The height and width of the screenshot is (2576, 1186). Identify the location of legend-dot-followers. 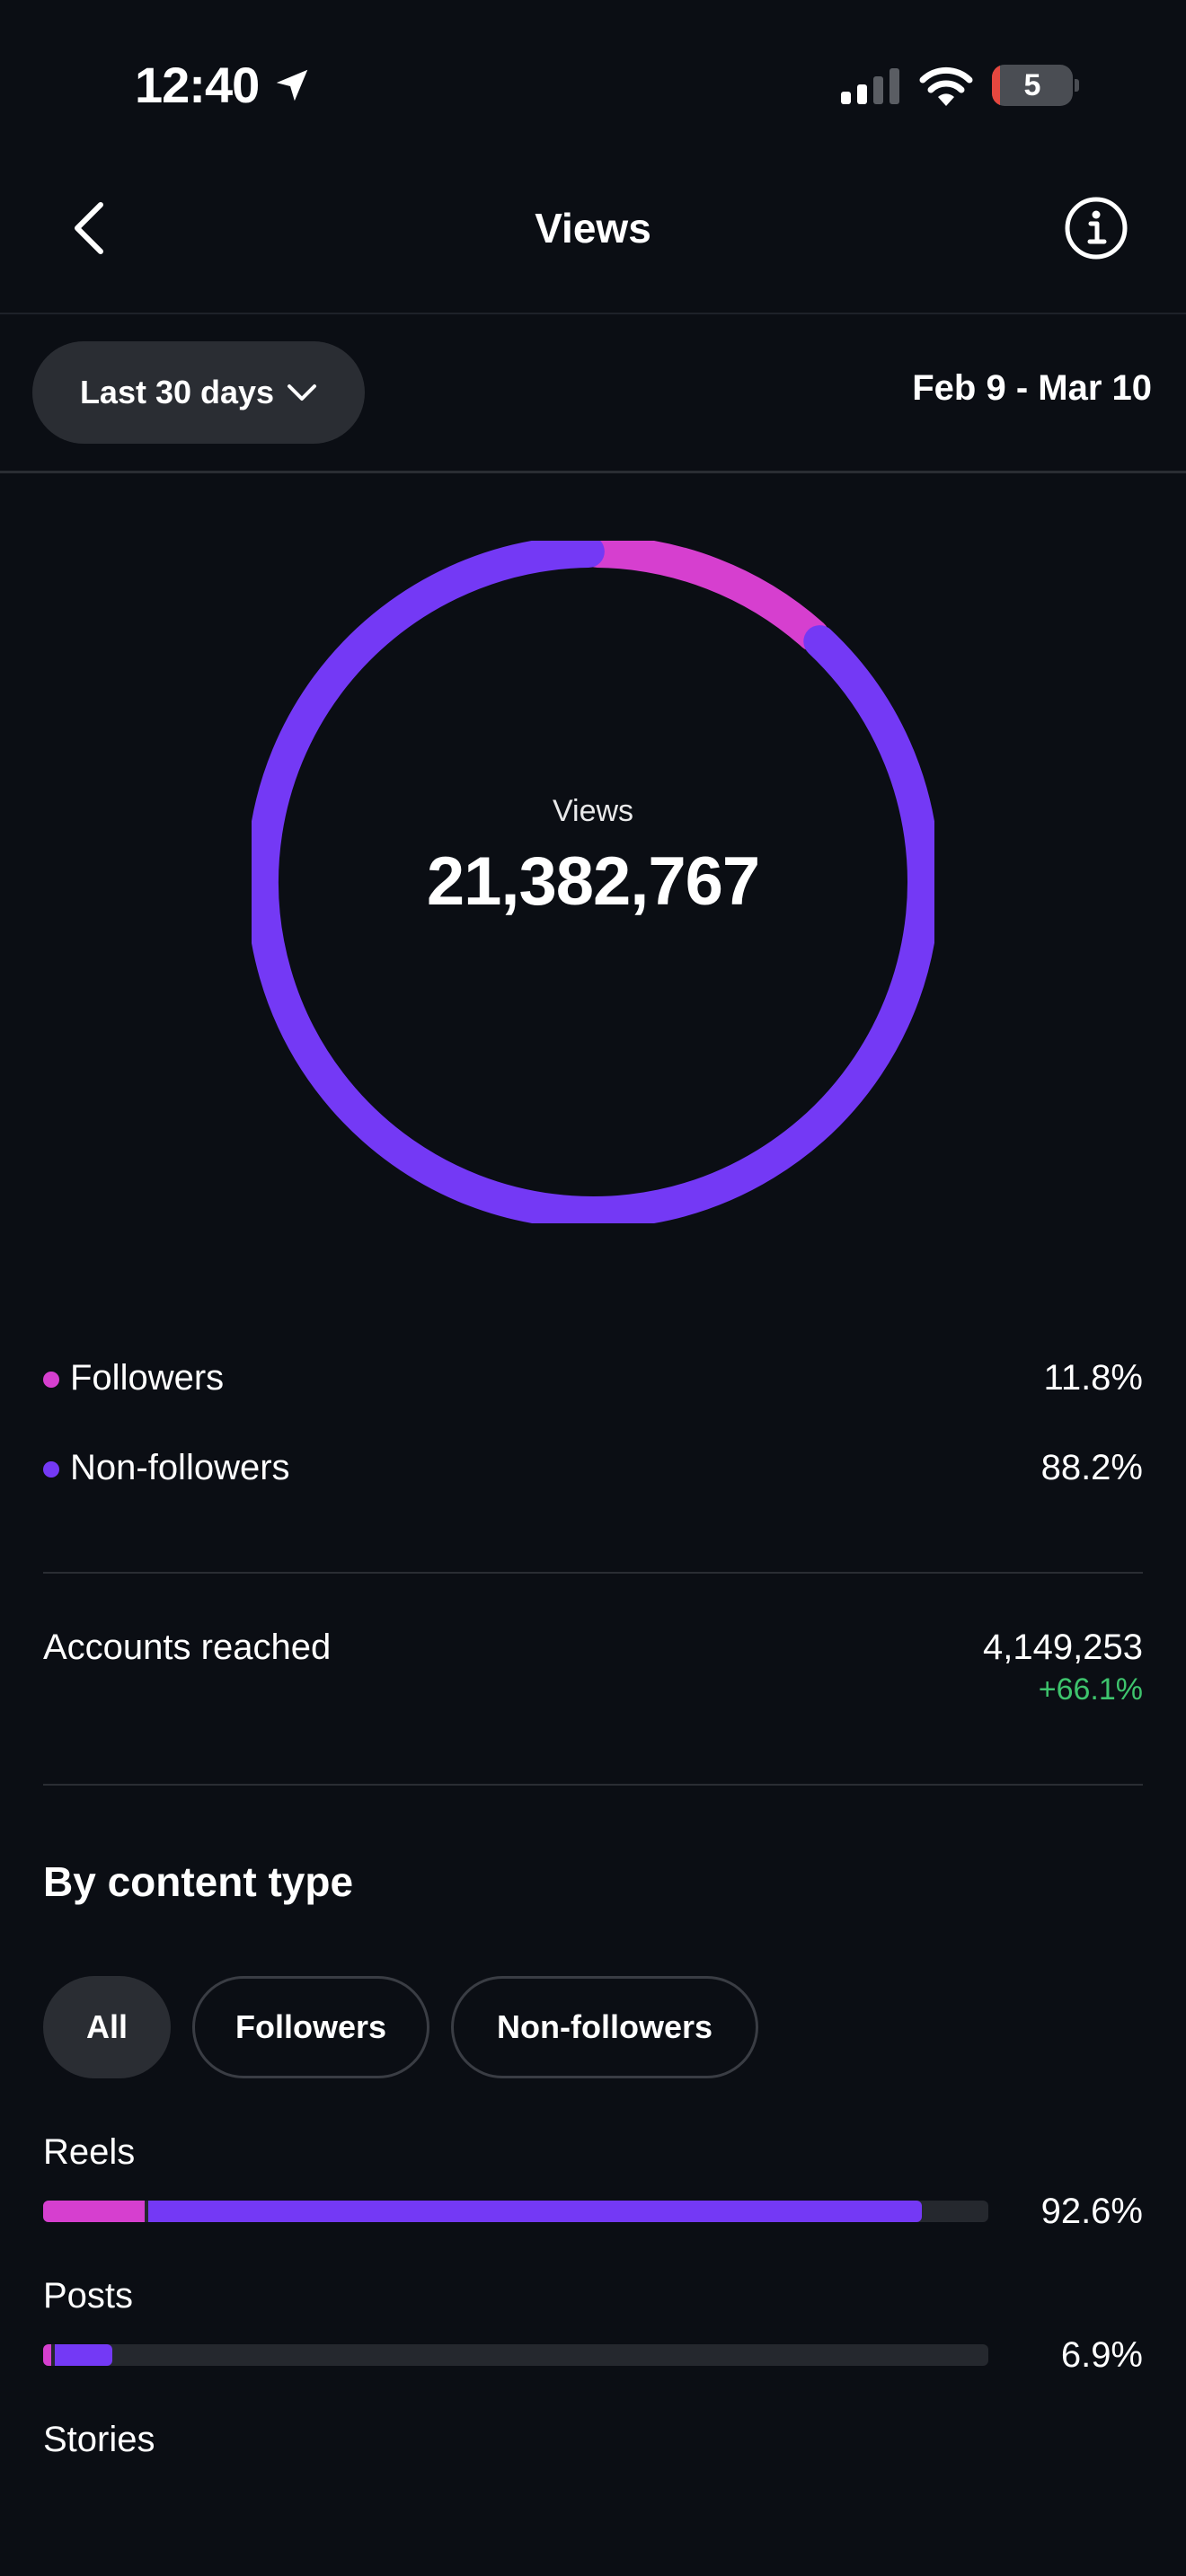
(51, 1380).